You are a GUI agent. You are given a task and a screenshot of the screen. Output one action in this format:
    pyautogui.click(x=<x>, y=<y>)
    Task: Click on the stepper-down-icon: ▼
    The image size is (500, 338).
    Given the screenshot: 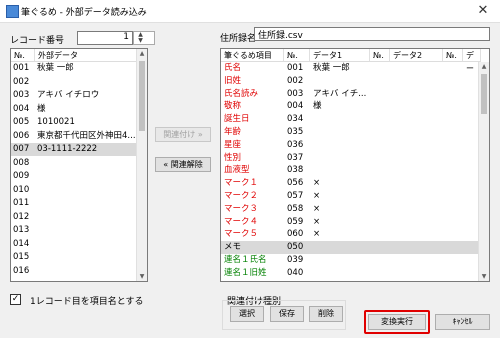 What is the action you would take?
    pyautogui.click(x=140, y=41)
    